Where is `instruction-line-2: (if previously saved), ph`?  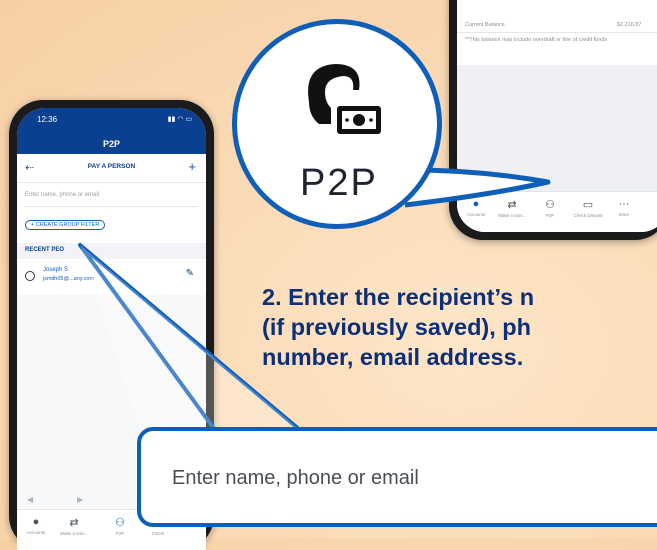
instruction-line-2: (if previously saved), ph is located at coordinates (397, 327).